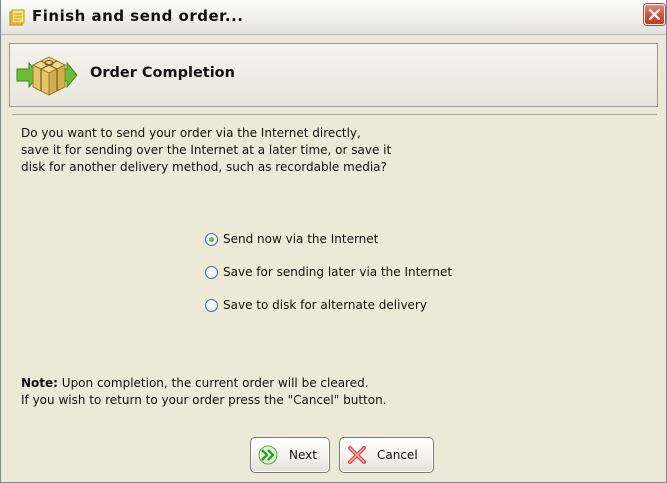 The width and height of the screenshot is (667, 483). I want to click on cancel-button: Cancel, so click(386, 455).